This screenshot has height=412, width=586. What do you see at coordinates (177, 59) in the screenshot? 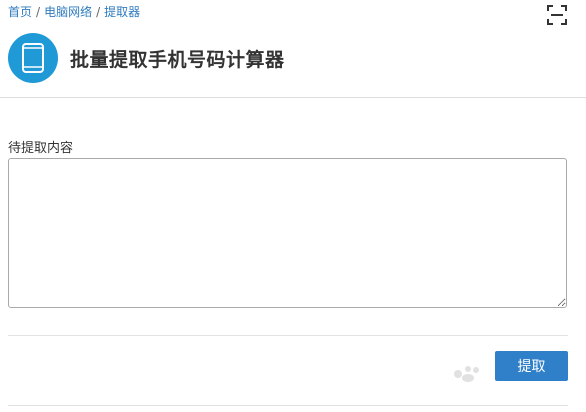
I see `page-title: 批量提取手机号码计算器` at bounding box center [177, 59].